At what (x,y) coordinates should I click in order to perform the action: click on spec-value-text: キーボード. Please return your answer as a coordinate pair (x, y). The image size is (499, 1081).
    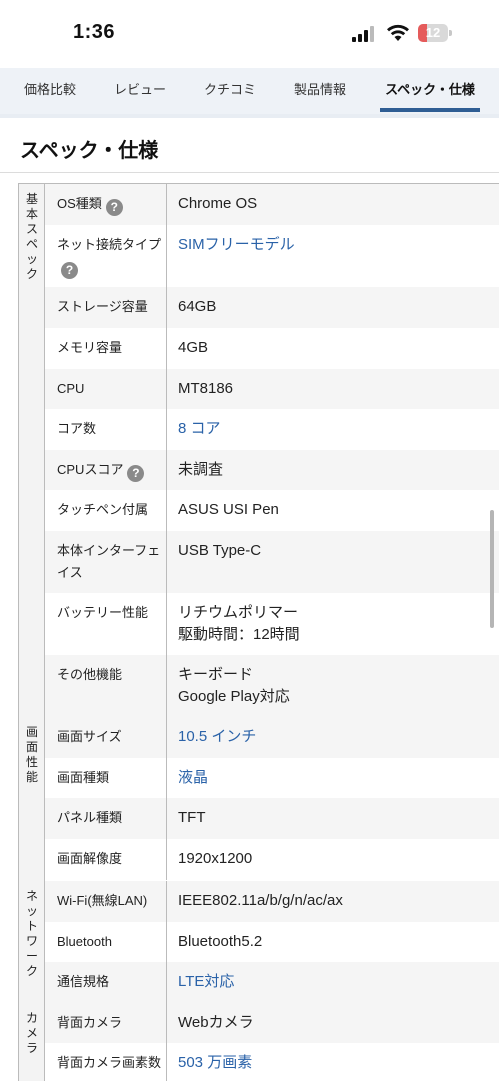
    Looking at the image, I should click on (216, 674).